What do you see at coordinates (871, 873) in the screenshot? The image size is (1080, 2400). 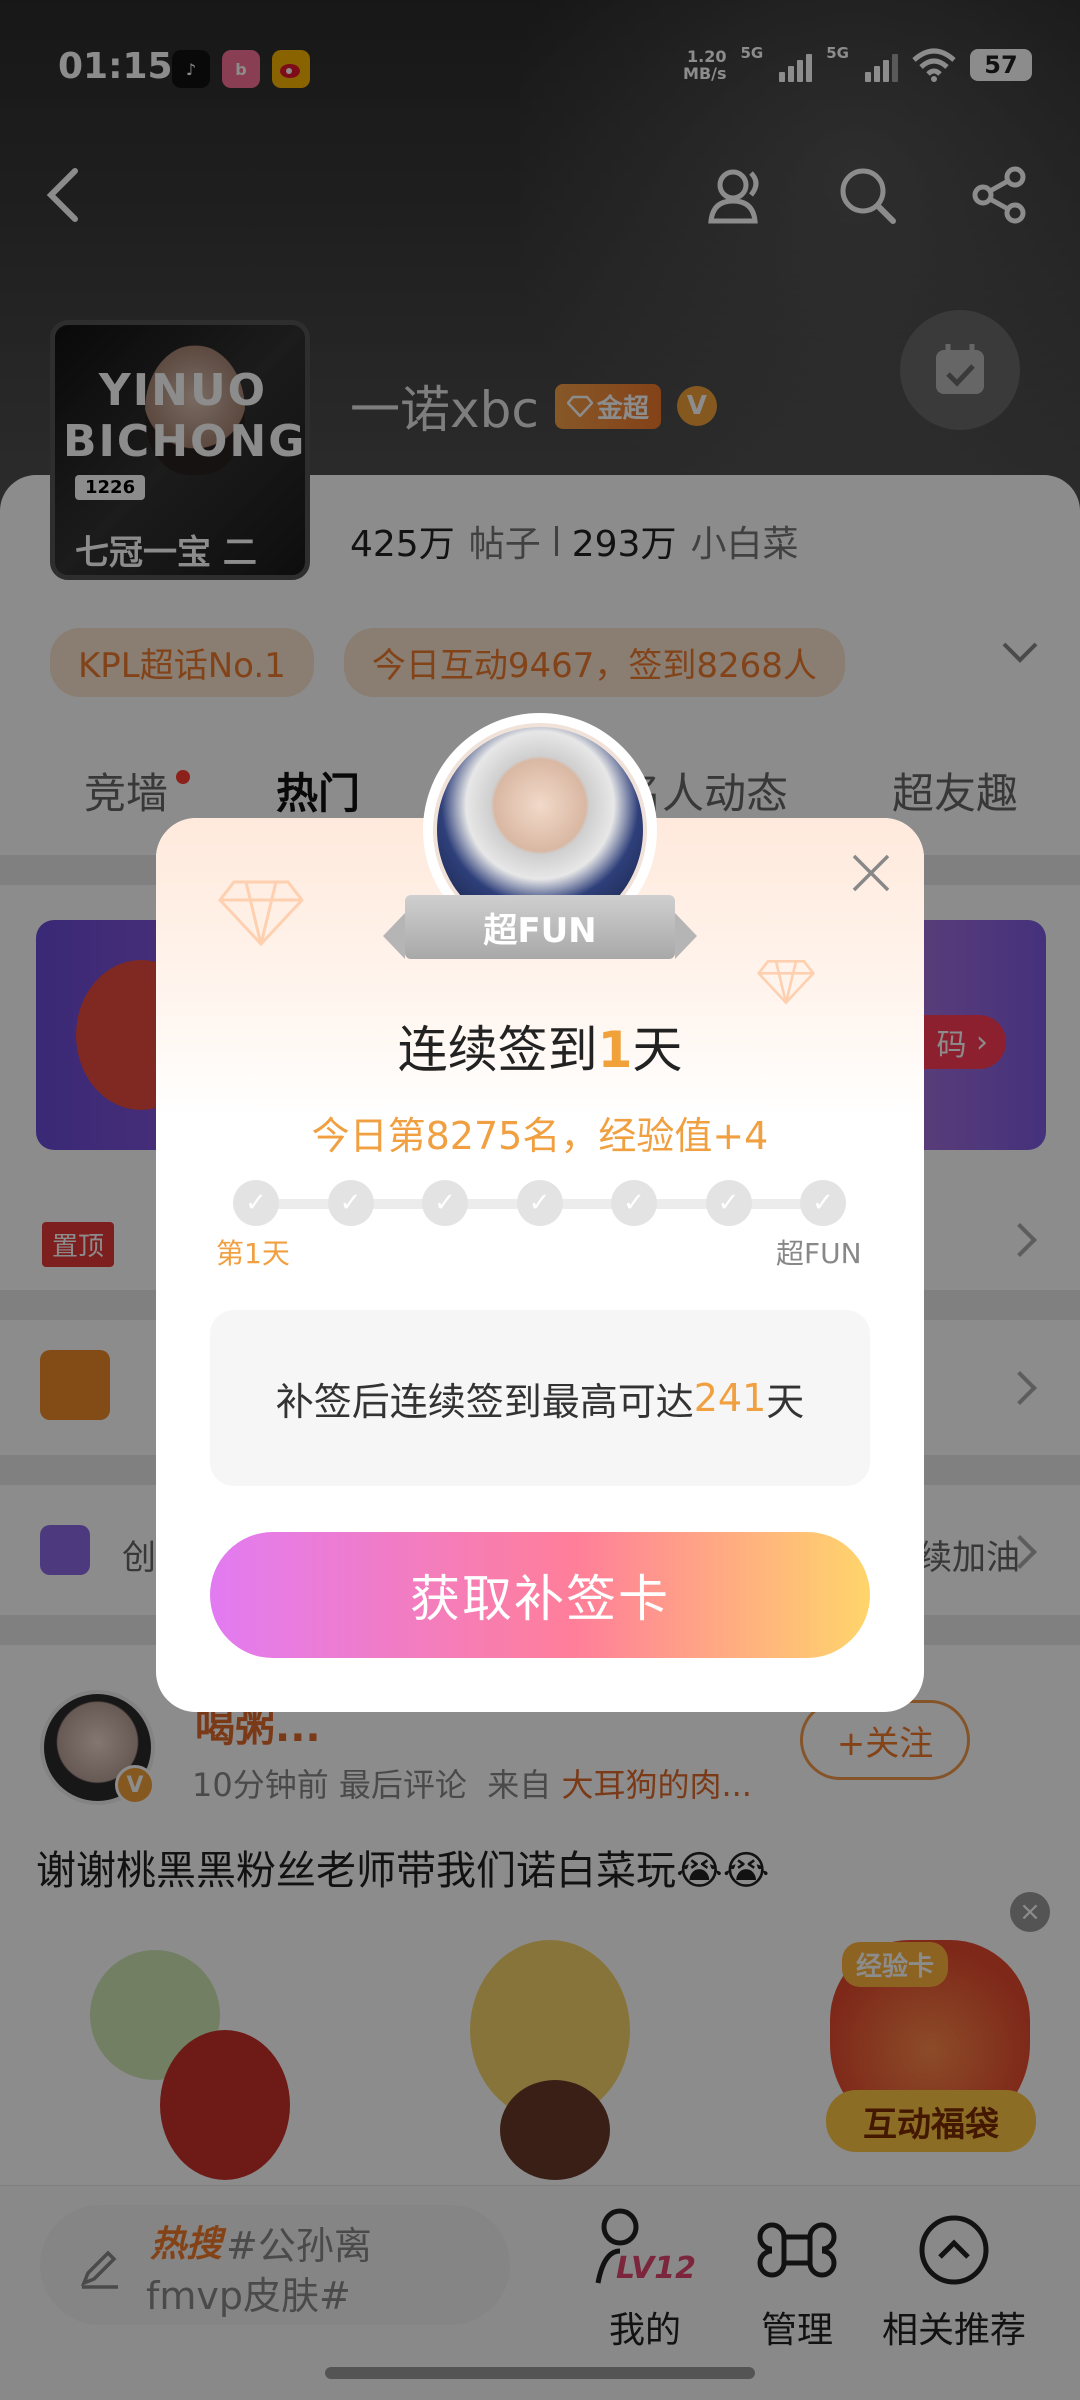 I see `close-icon` at bounding box center [871, 873].